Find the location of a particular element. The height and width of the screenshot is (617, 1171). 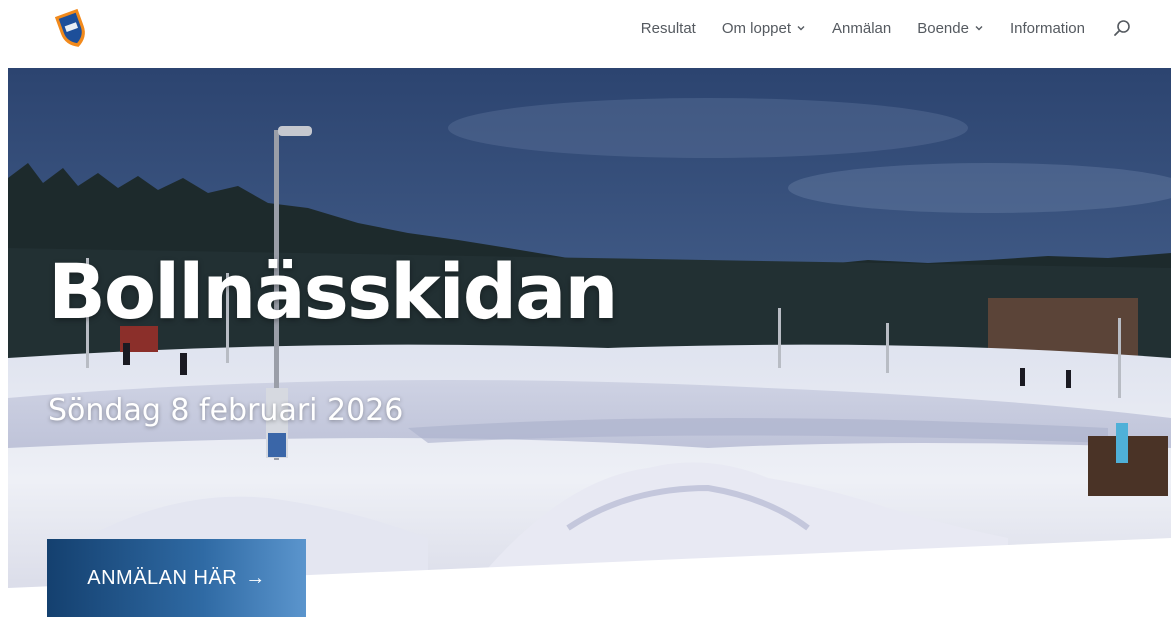

search-icon is located at coordinates (1122, 28).